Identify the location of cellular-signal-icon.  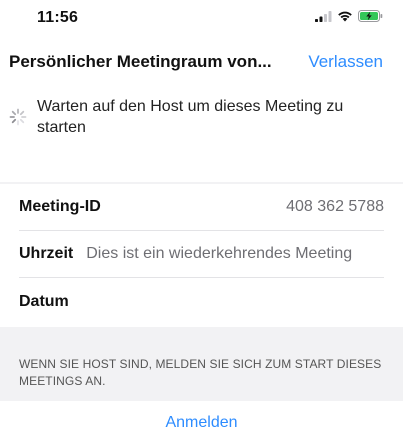
(323, 18).